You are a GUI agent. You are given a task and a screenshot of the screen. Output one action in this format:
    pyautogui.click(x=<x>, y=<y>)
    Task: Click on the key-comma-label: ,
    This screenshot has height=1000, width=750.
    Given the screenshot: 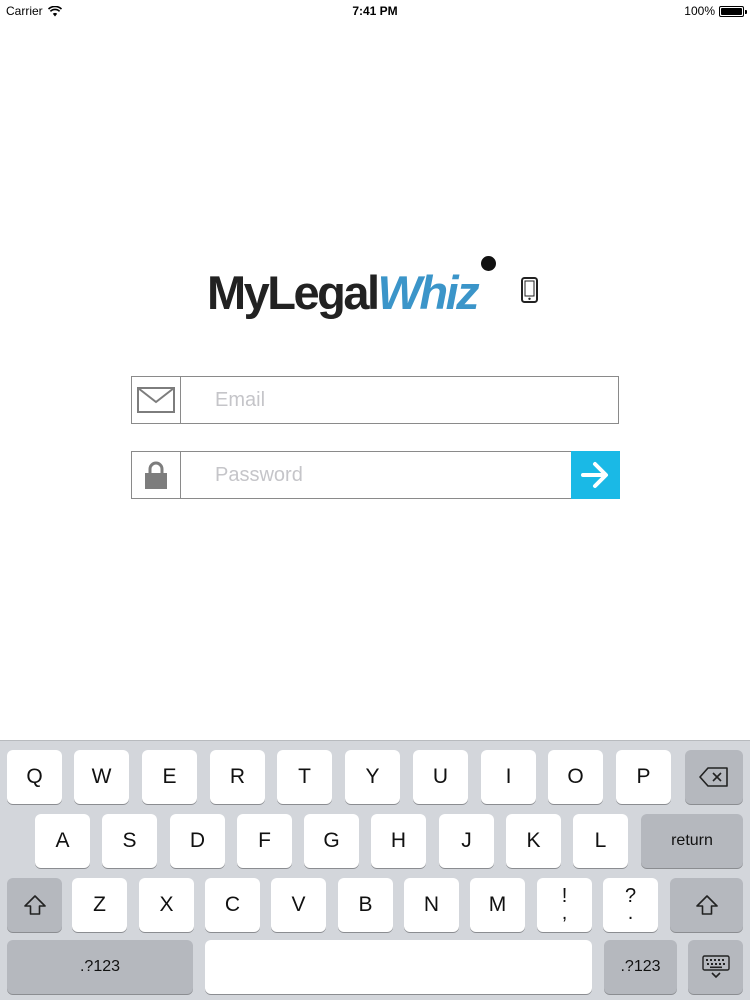 What is the action you would take?
    pyautogui.click(x=564, y=913)
    